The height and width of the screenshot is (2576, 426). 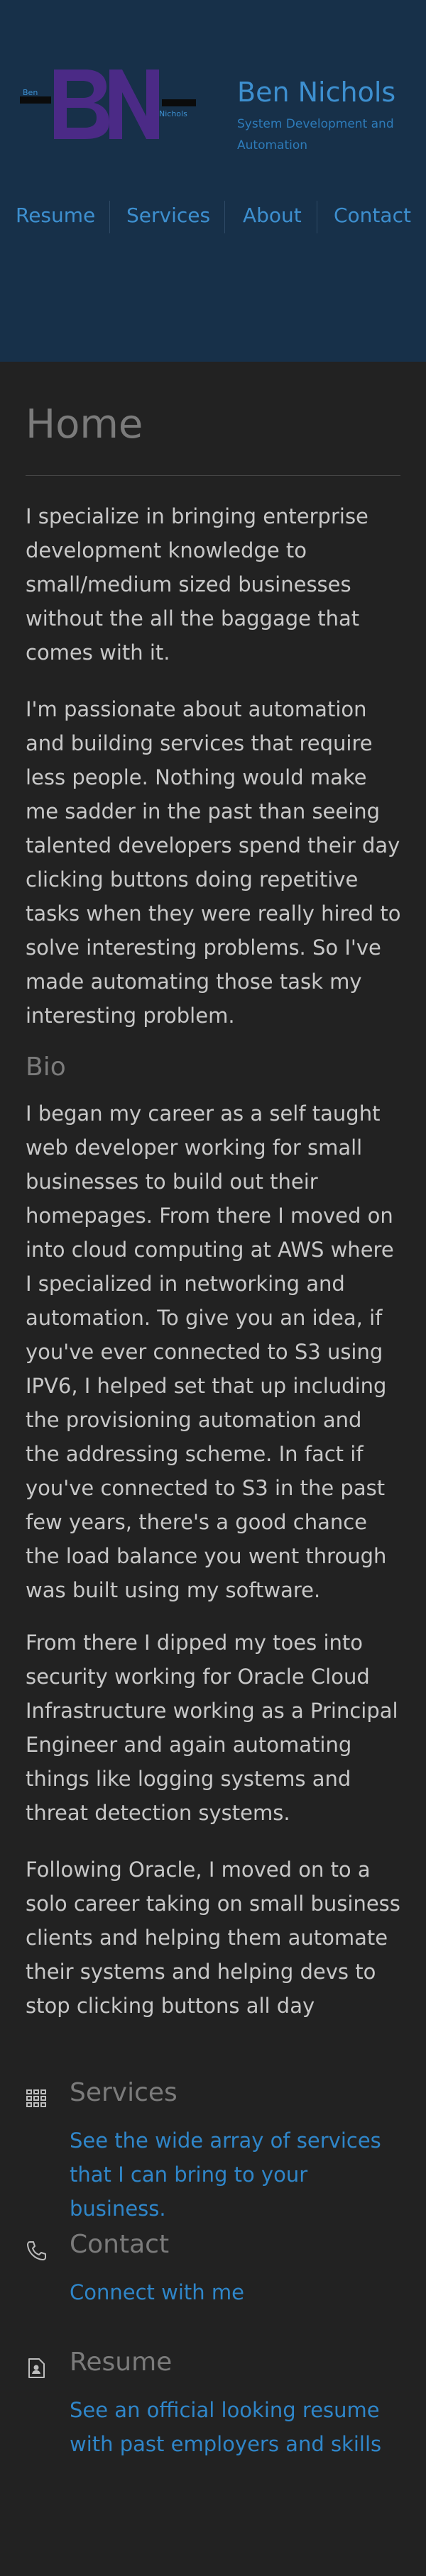 I want to click on main-nav: Resume Services About Contact, so click(x=213, y=218).